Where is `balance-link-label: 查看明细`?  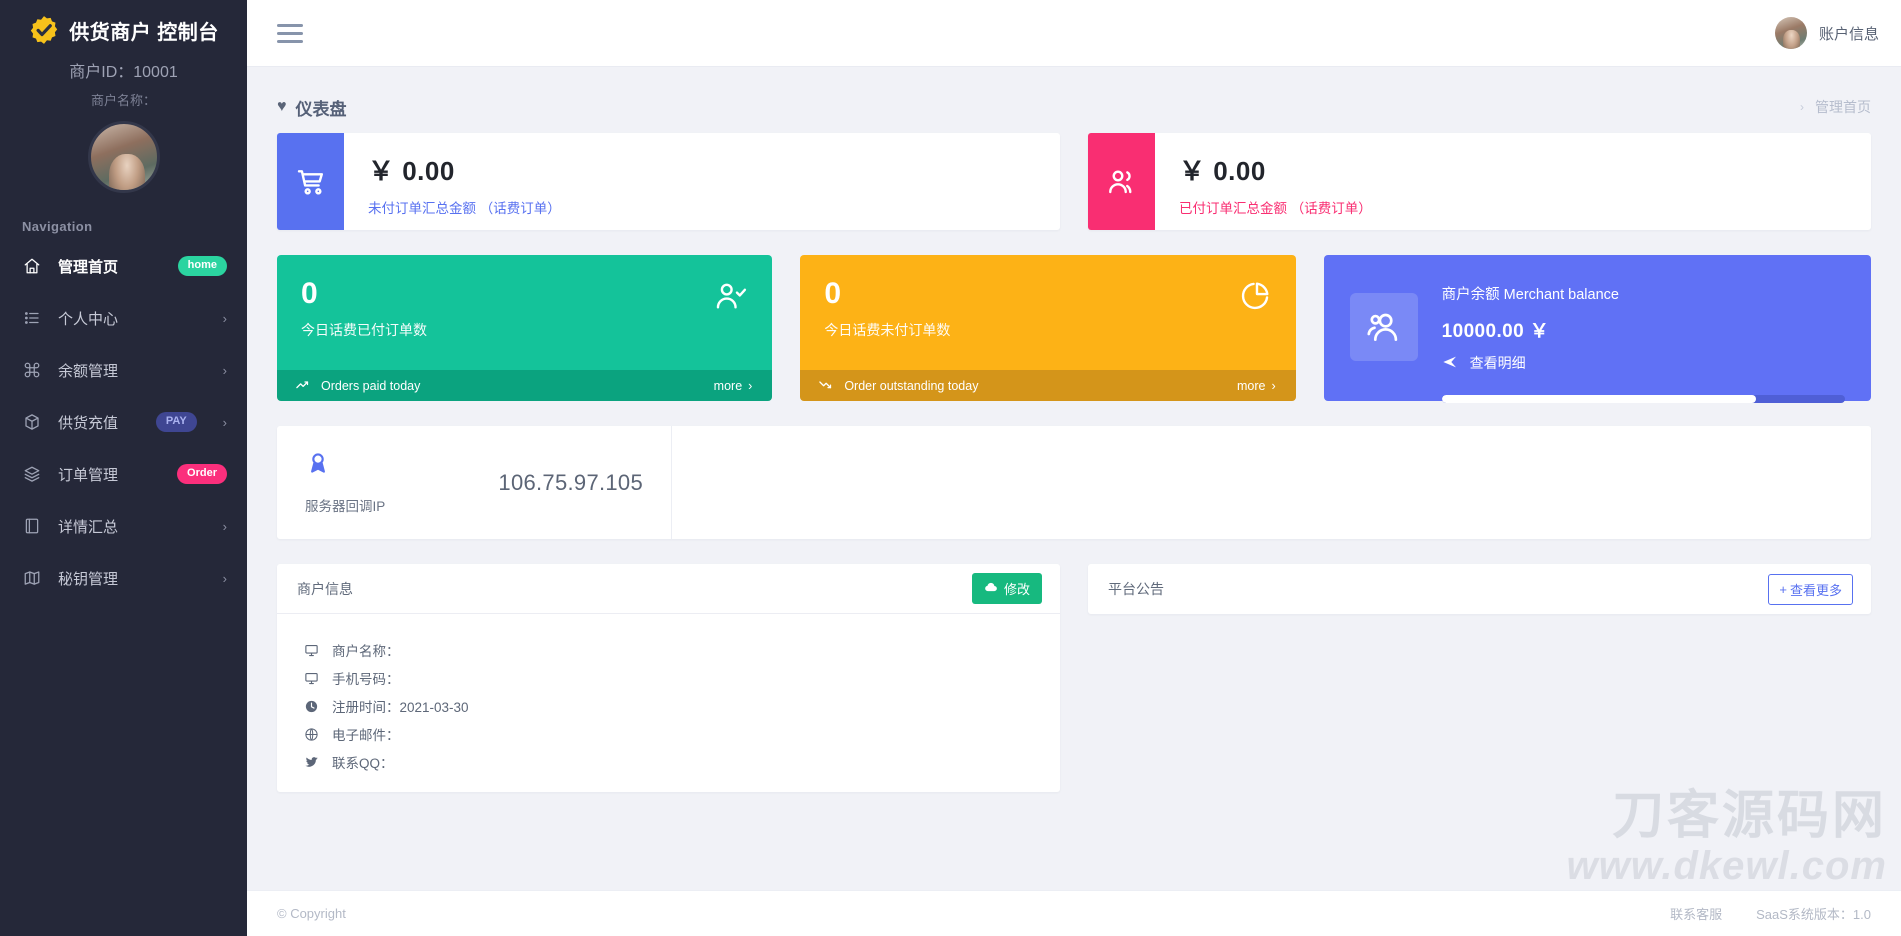 balance-link-label: 查看明细 is located at coordinates (1497, 363).